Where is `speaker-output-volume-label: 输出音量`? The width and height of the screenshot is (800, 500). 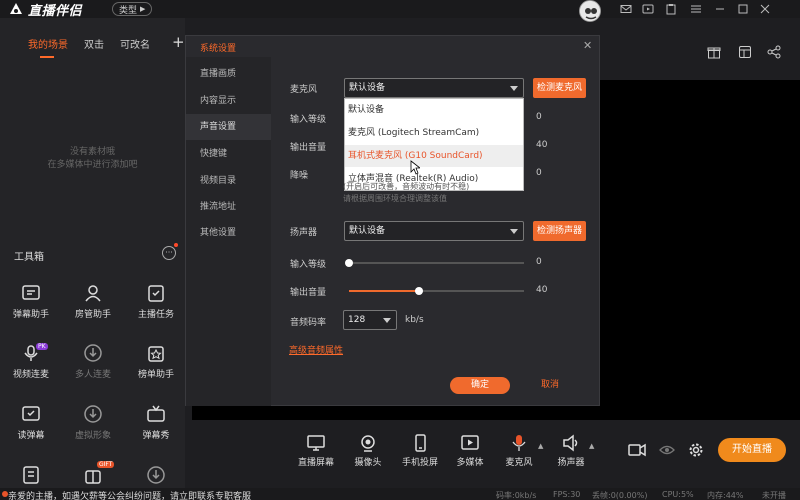
speaker-output-volume-label: 输出音量 is located at coordinates (308, 293).